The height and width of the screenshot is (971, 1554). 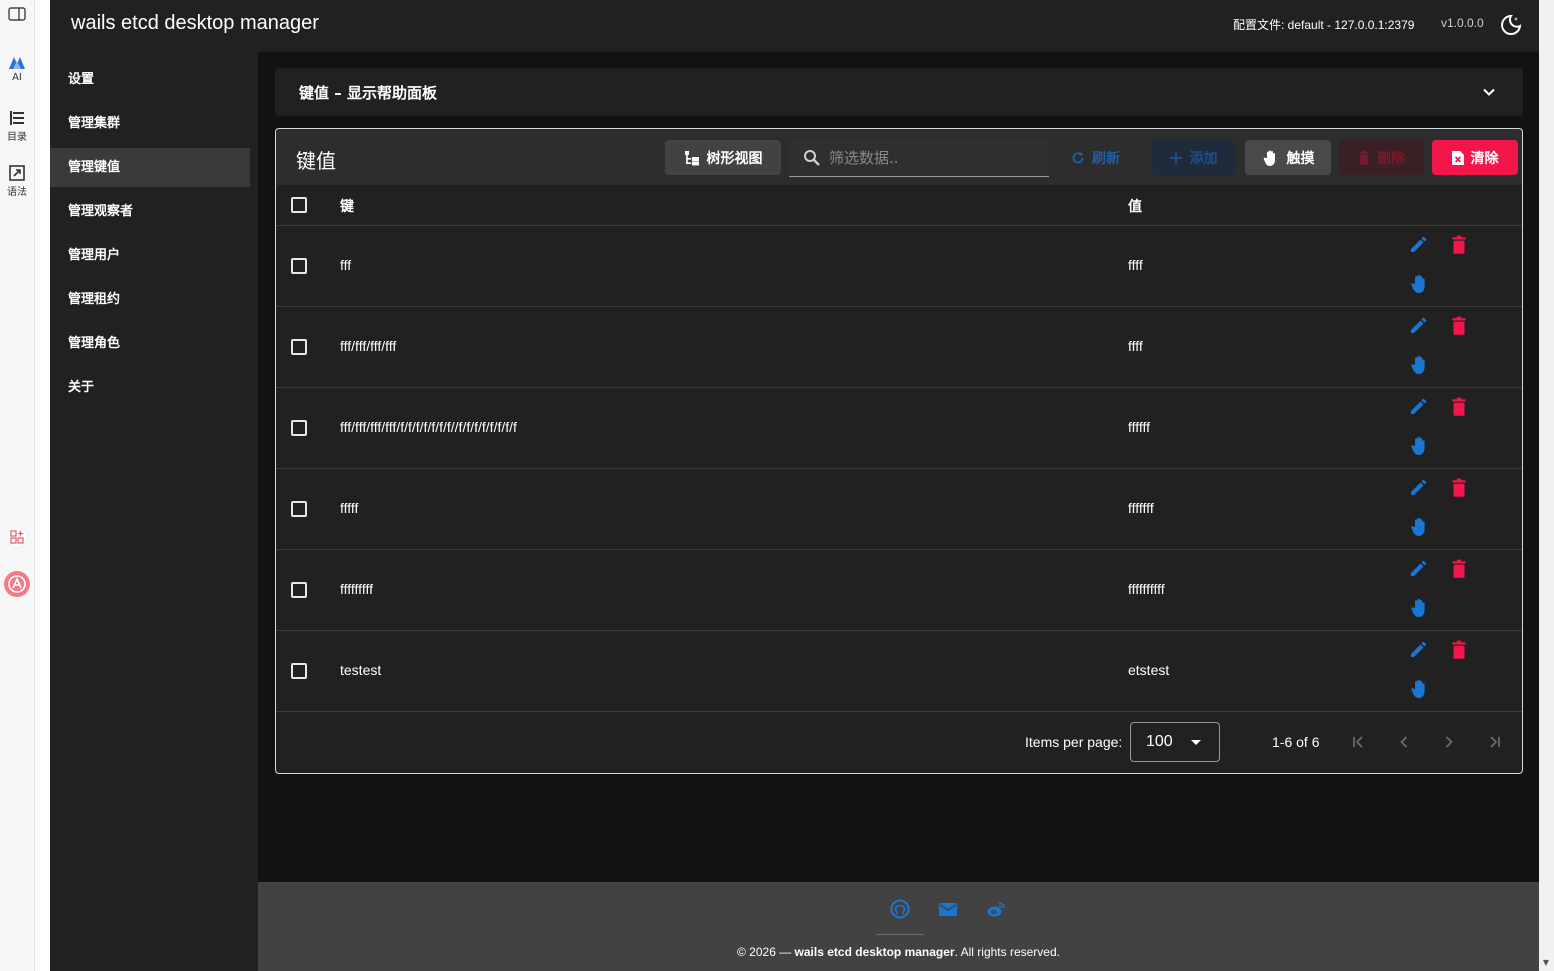 I want to click on nav-settings: 设置, so click(x=150, y=79).